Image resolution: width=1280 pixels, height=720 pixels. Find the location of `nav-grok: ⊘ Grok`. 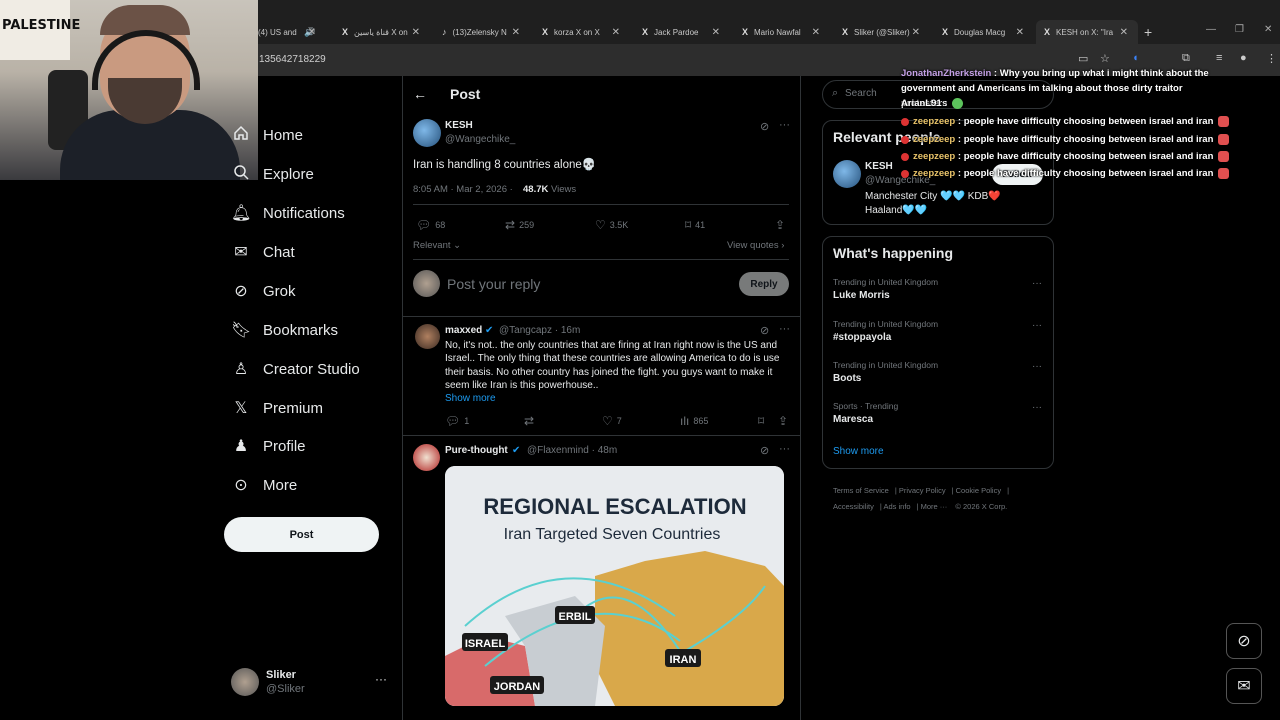

nav-grok: ⊘ Grok is located at coordinates (263, 291).